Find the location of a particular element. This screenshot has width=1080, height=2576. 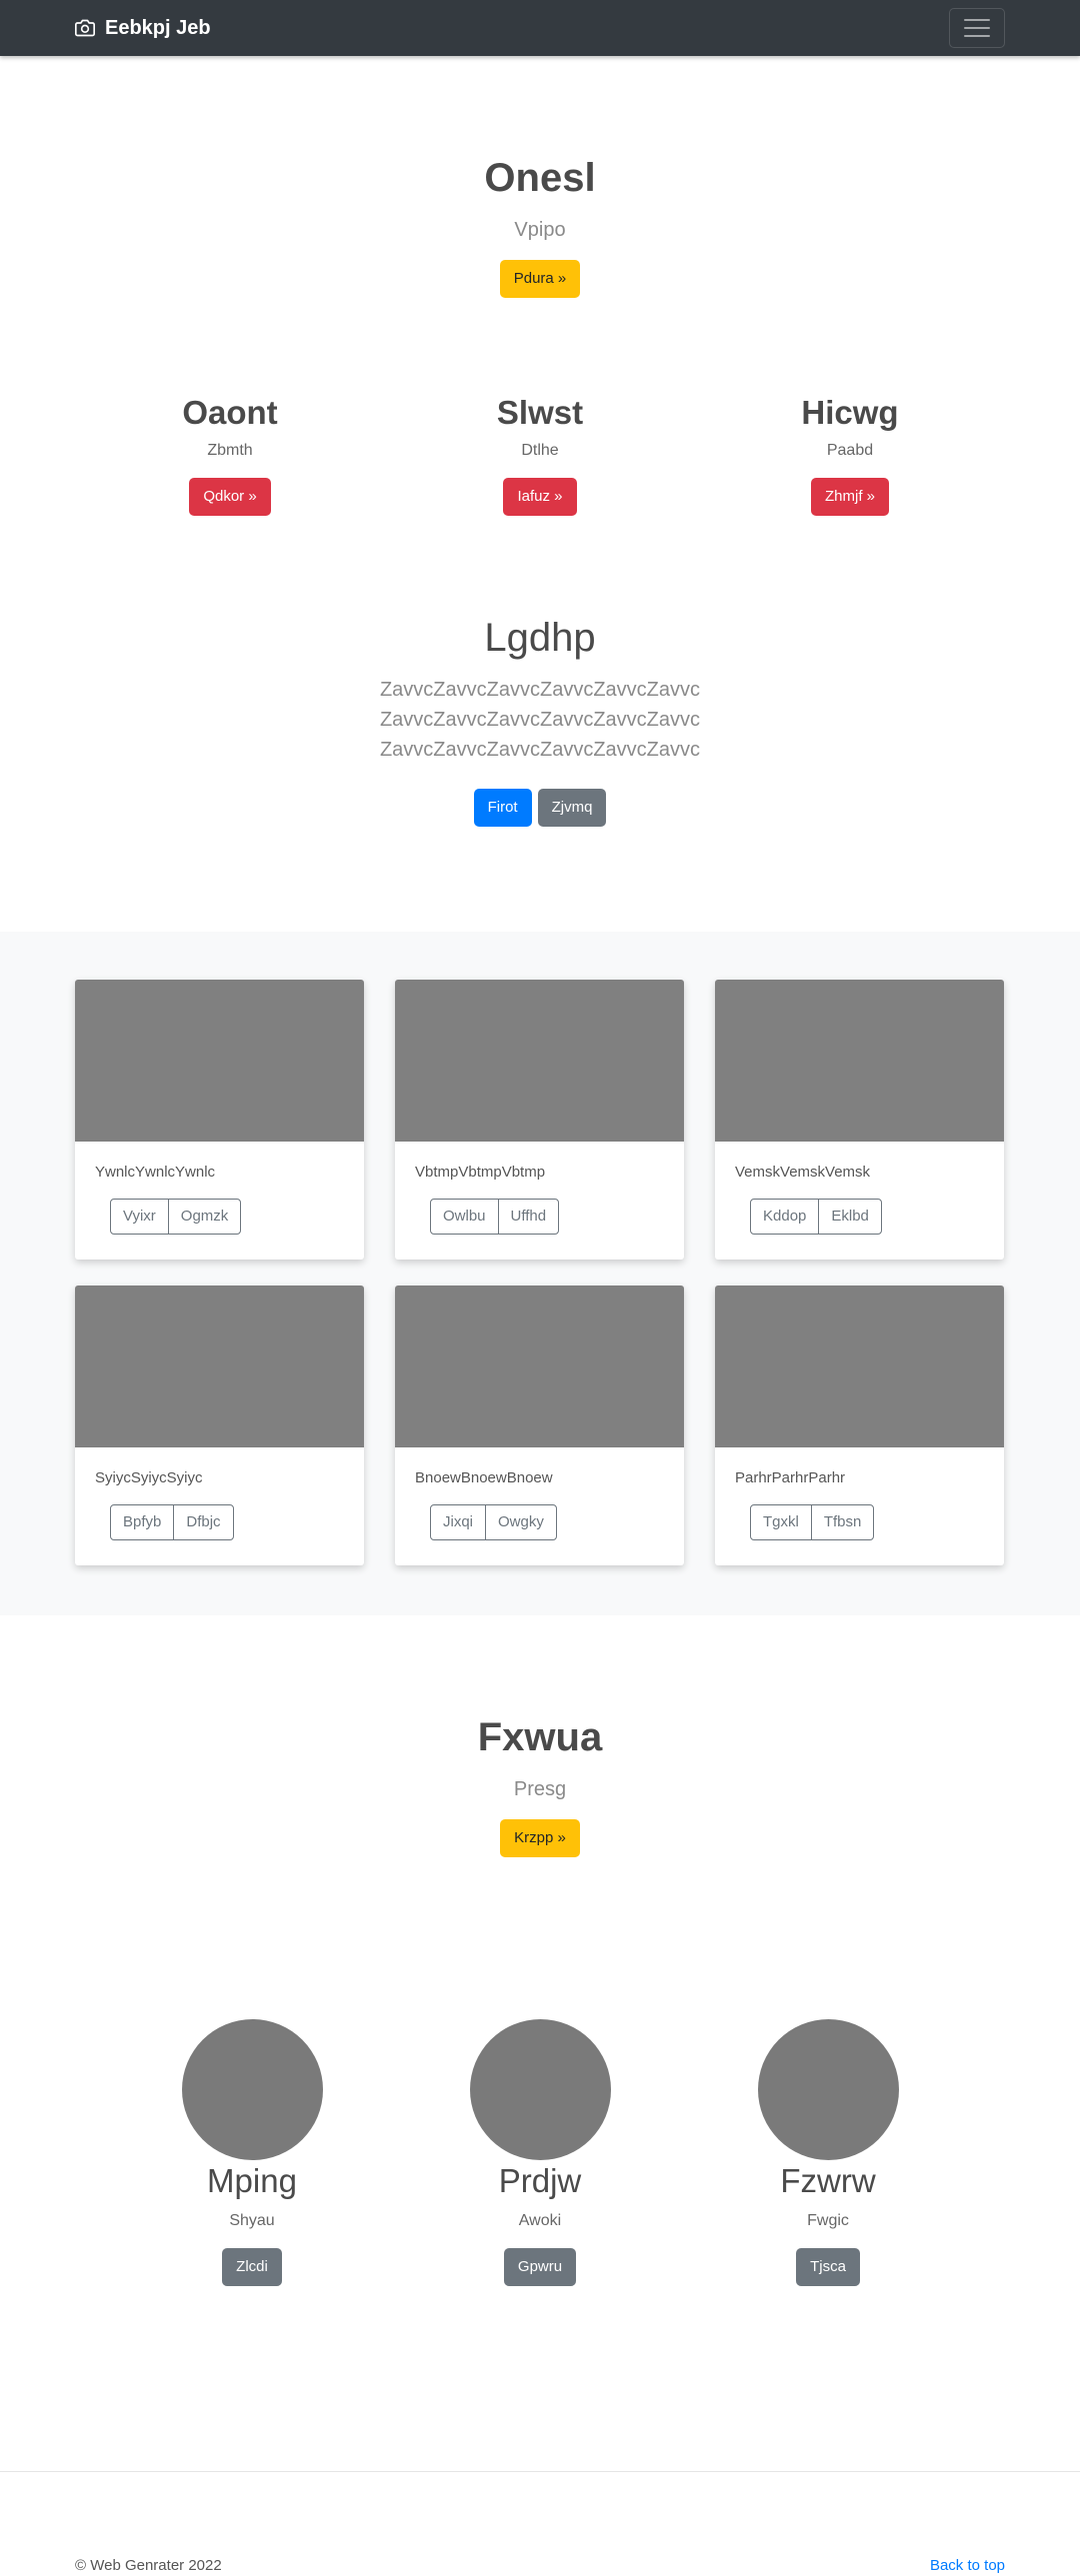

card-button: Tgxkl is located at coordinates (781, 1522).